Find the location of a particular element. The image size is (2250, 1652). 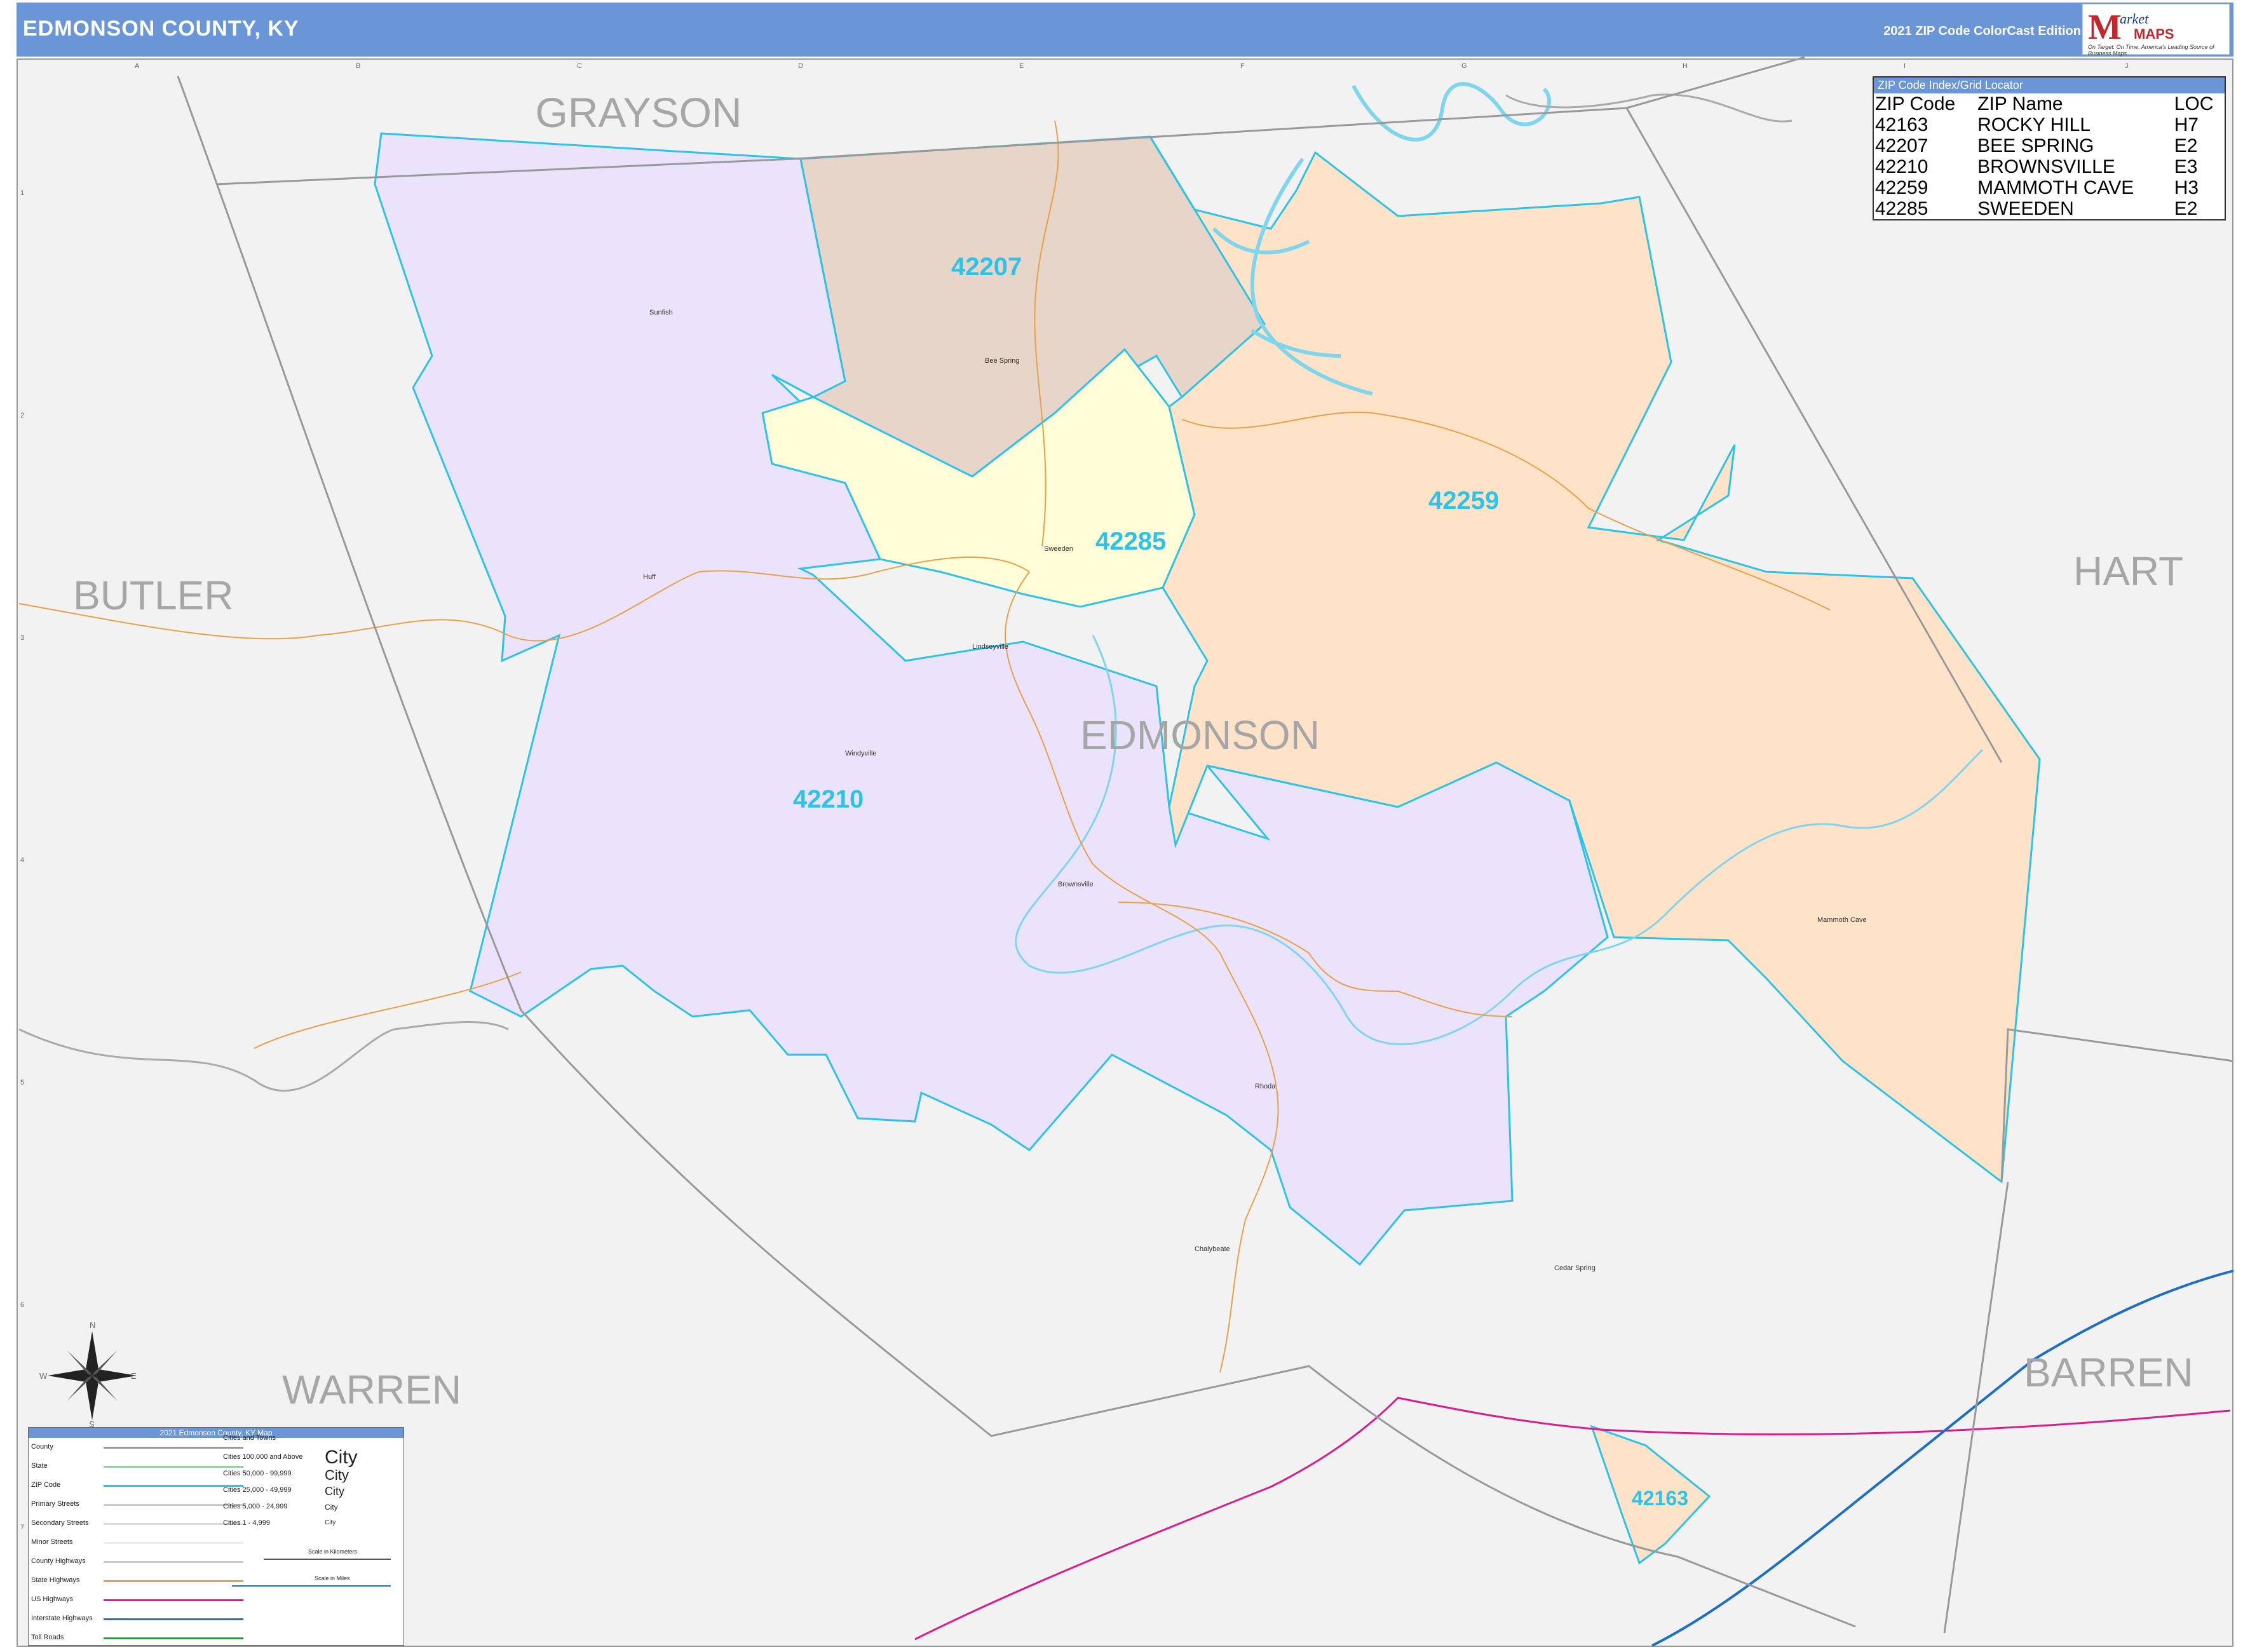

county-label-warren: WARREN is located at coordinates (372, 1389).